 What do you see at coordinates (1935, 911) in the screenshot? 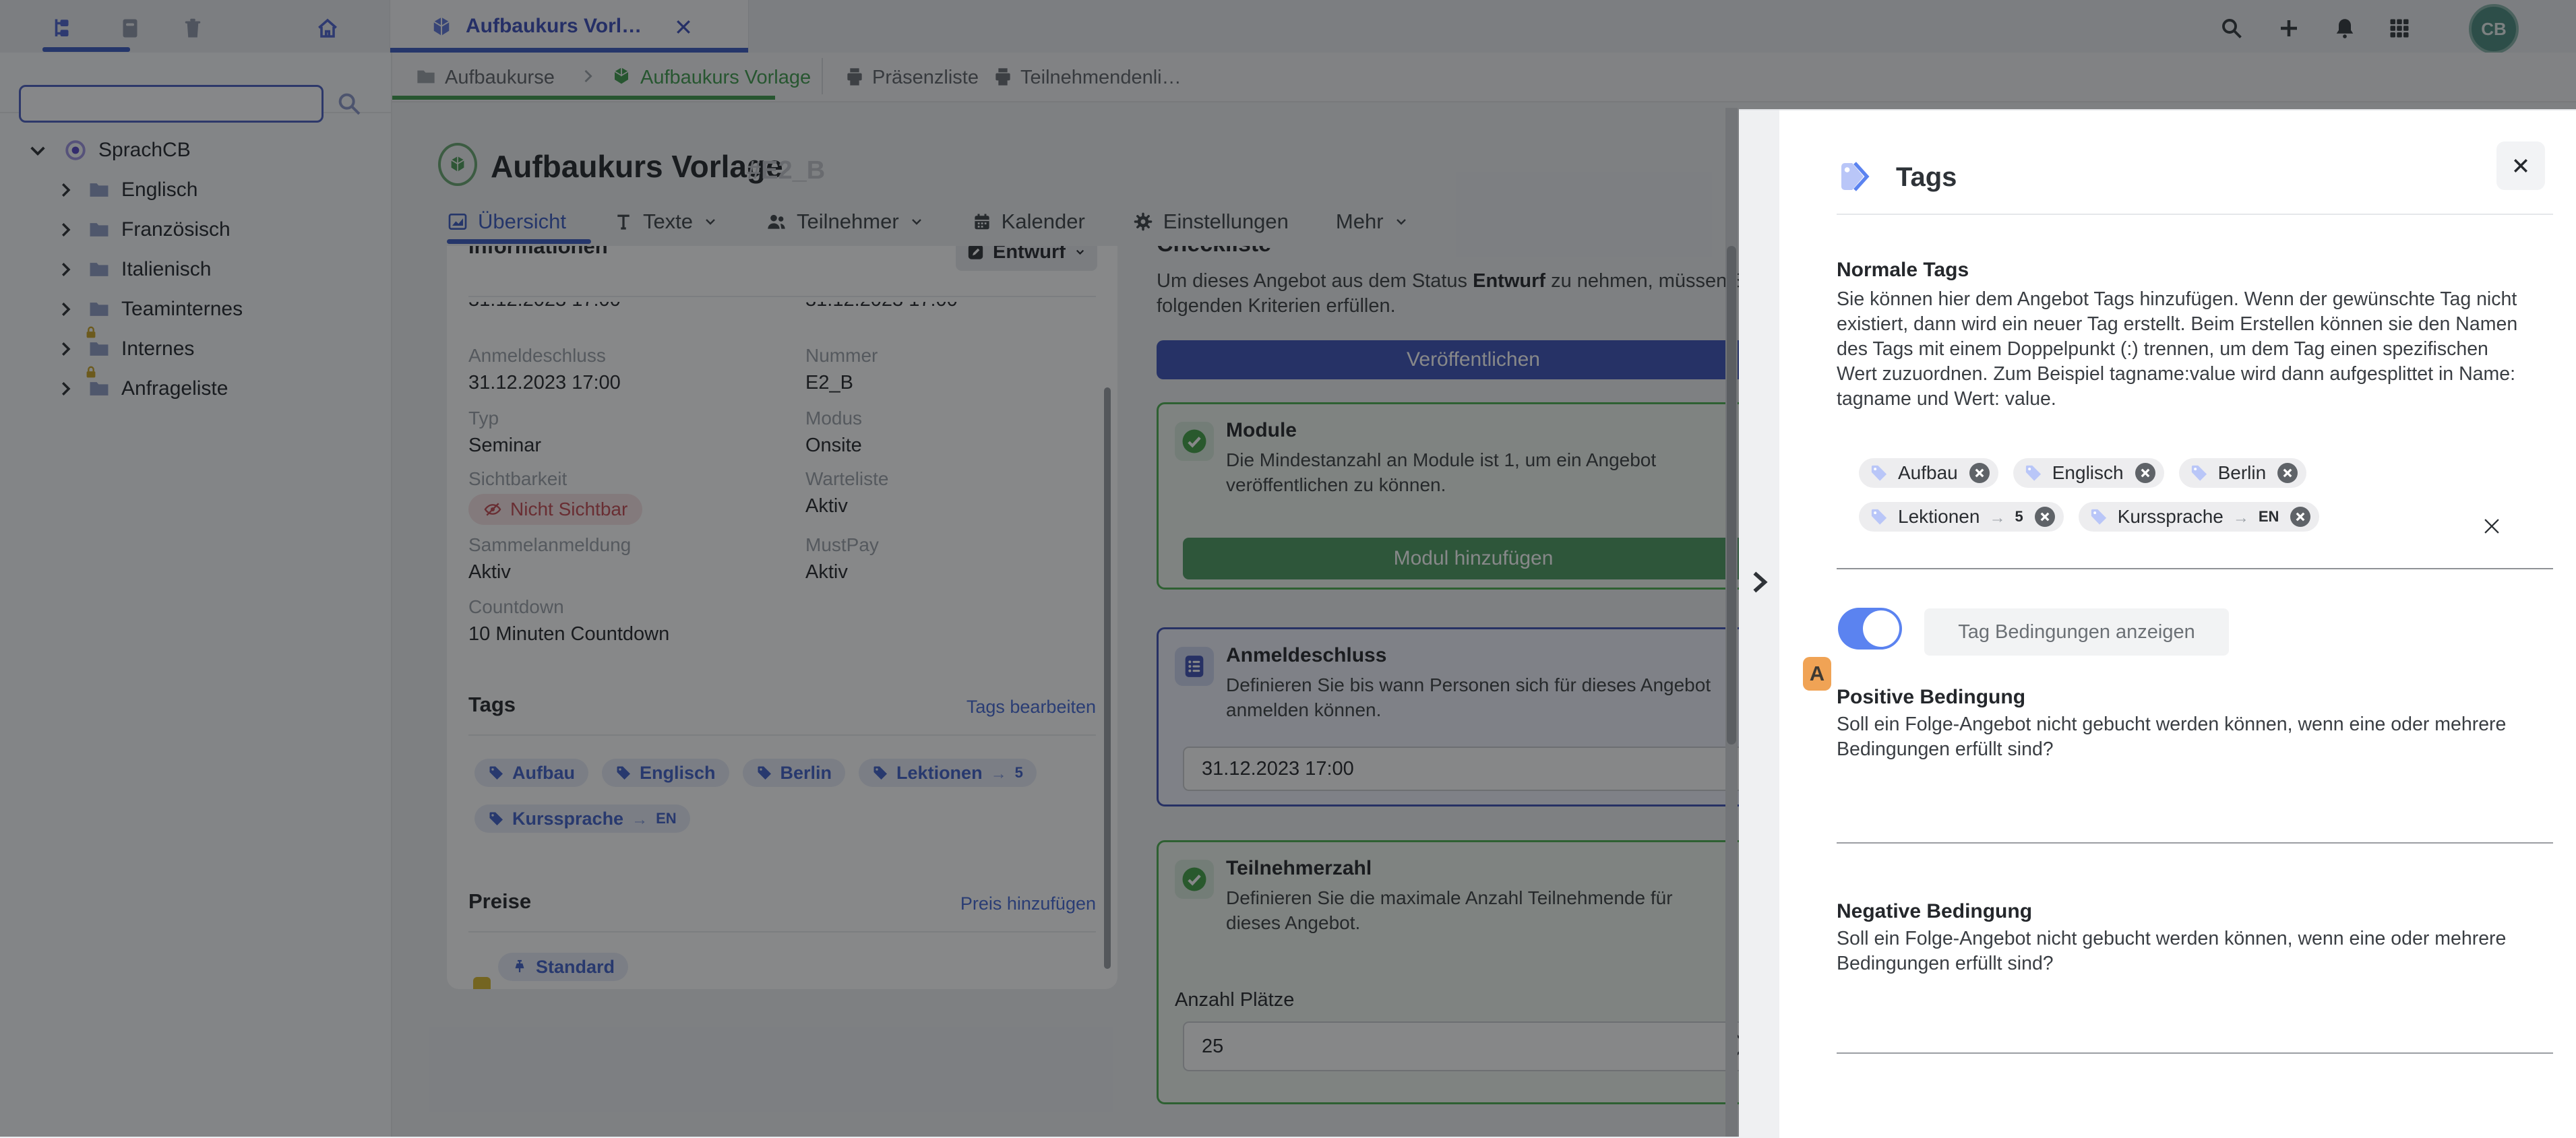
I see `negative-condition-heading: Negative Bedingung` at bounding box center [1935, 911].